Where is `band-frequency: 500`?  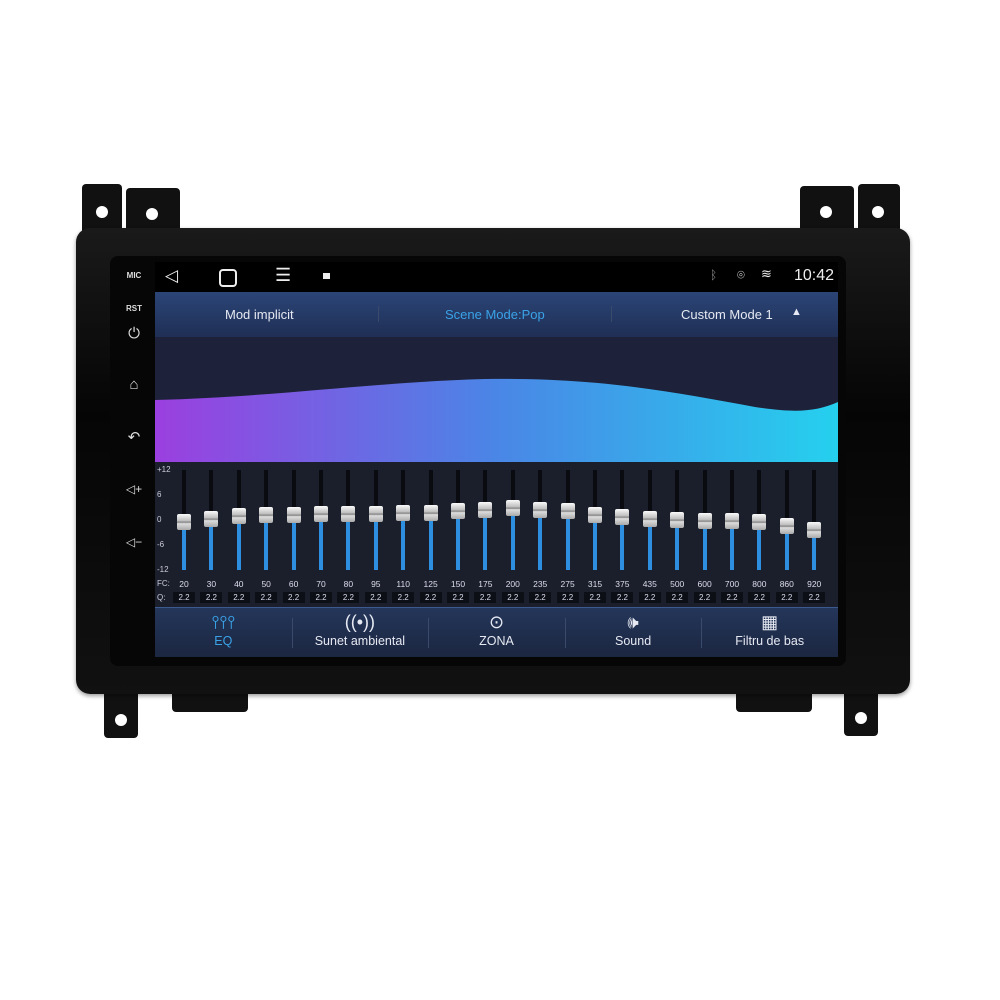
band-frequency: 500 is located at coordinates (677, 584).